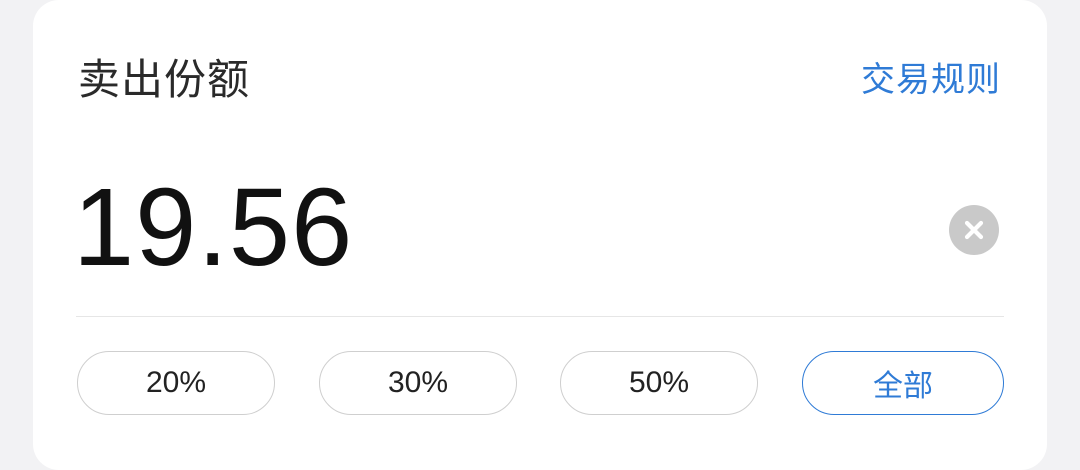 The image size is (1080, 470). What do you see at coordinates (903, 383) in the screenshot?
I see `quick-select-all: 全部` at bounding box center [903, 383].